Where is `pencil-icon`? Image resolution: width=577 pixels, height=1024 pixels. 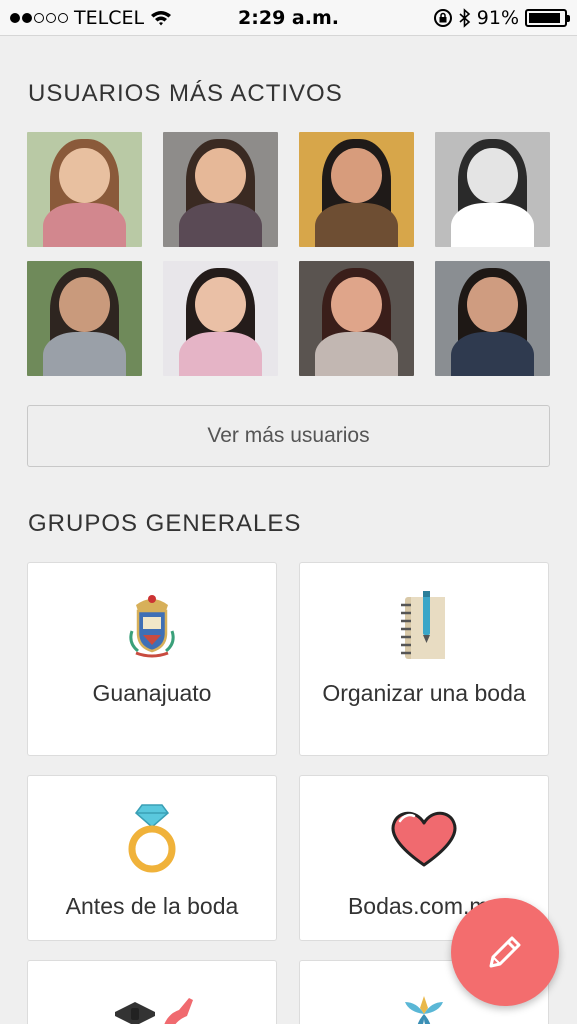 pencil-icon is located at coordinates (505, 952).